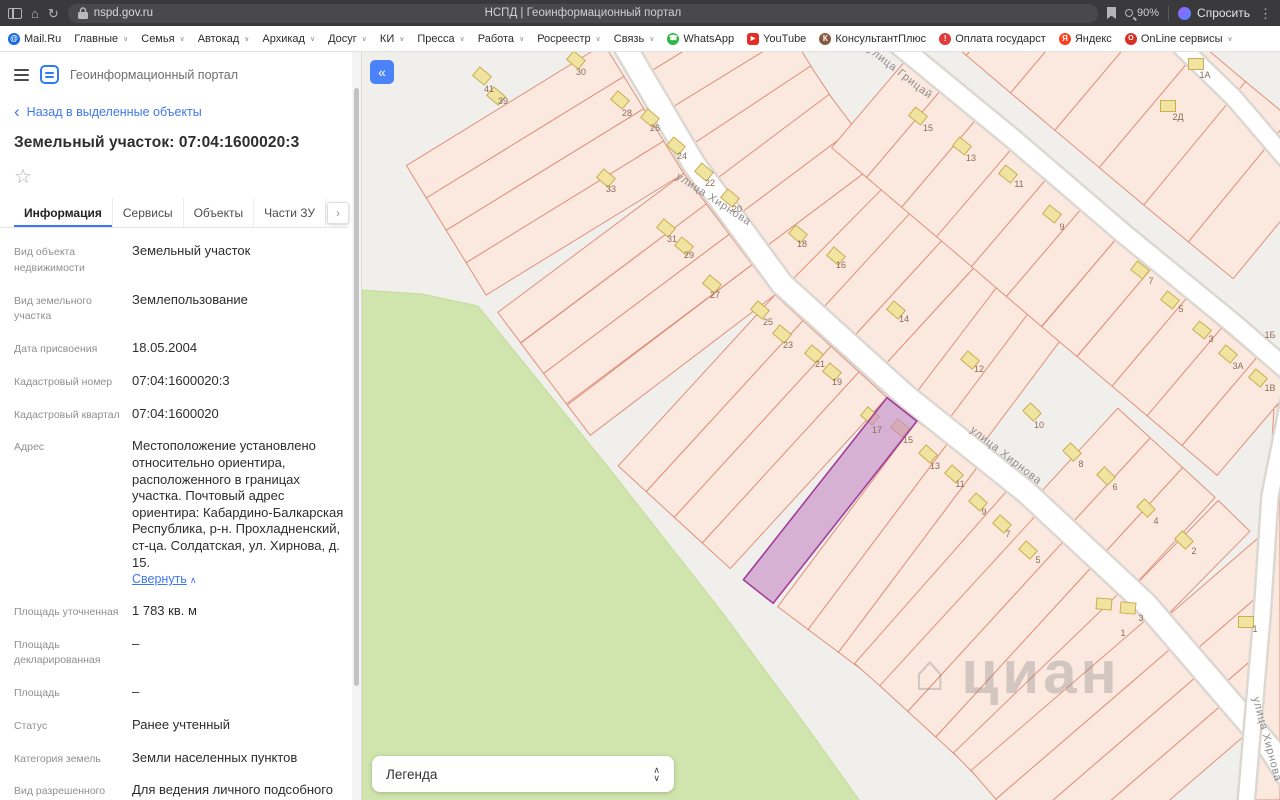 This screenshot has height=800, width=1280. What do you see at coordinates (63, 212) in the screenshot?
I see `tab-0: Информация` at bounding box center [63, 212].